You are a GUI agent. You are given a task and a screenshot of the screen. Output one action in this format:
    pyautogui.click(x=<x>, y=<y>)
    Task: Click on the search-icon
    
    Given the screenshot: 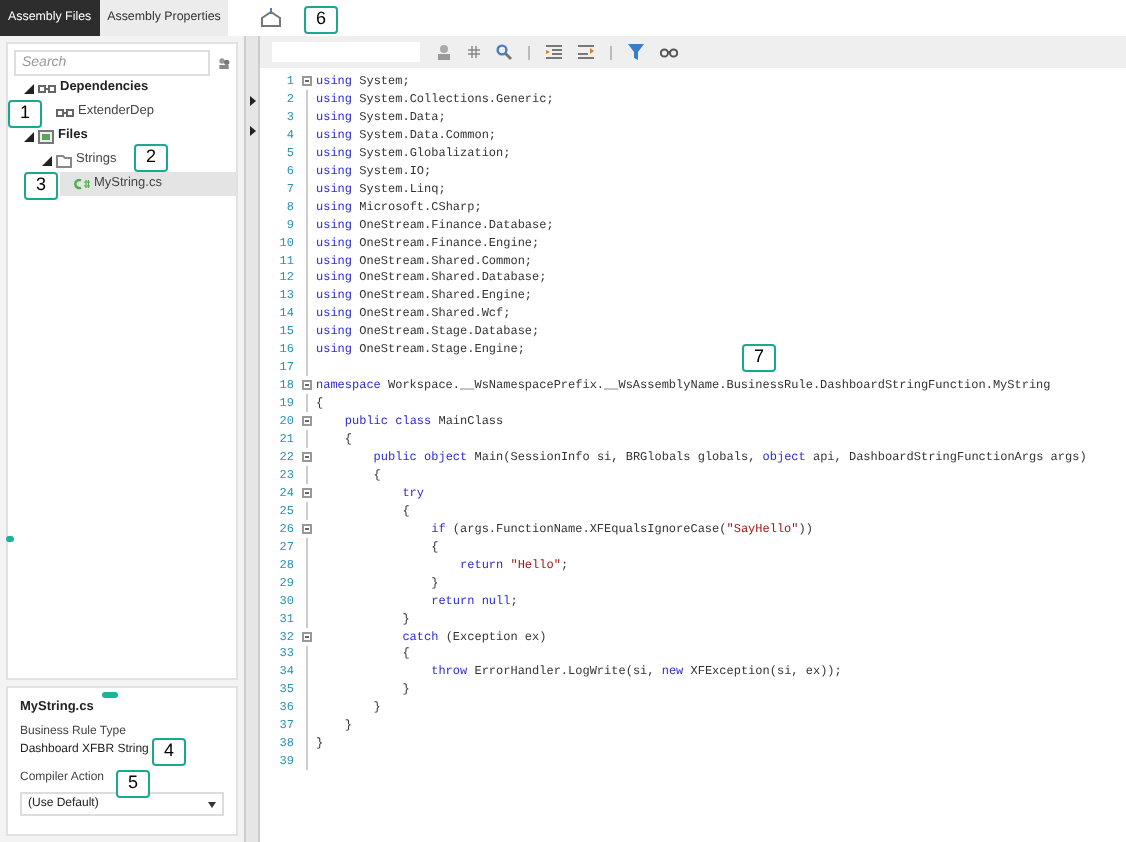 What is the action you would take?
    pyautogui.click(x=504, y=52)
    